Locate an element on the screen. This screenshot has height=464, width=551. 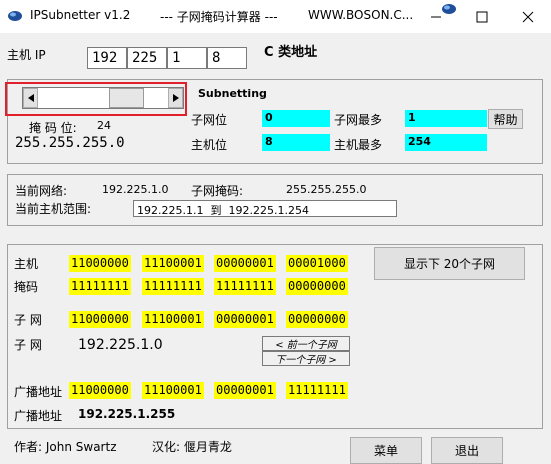
arrow-left-icon is located at coordinates (30, 98).